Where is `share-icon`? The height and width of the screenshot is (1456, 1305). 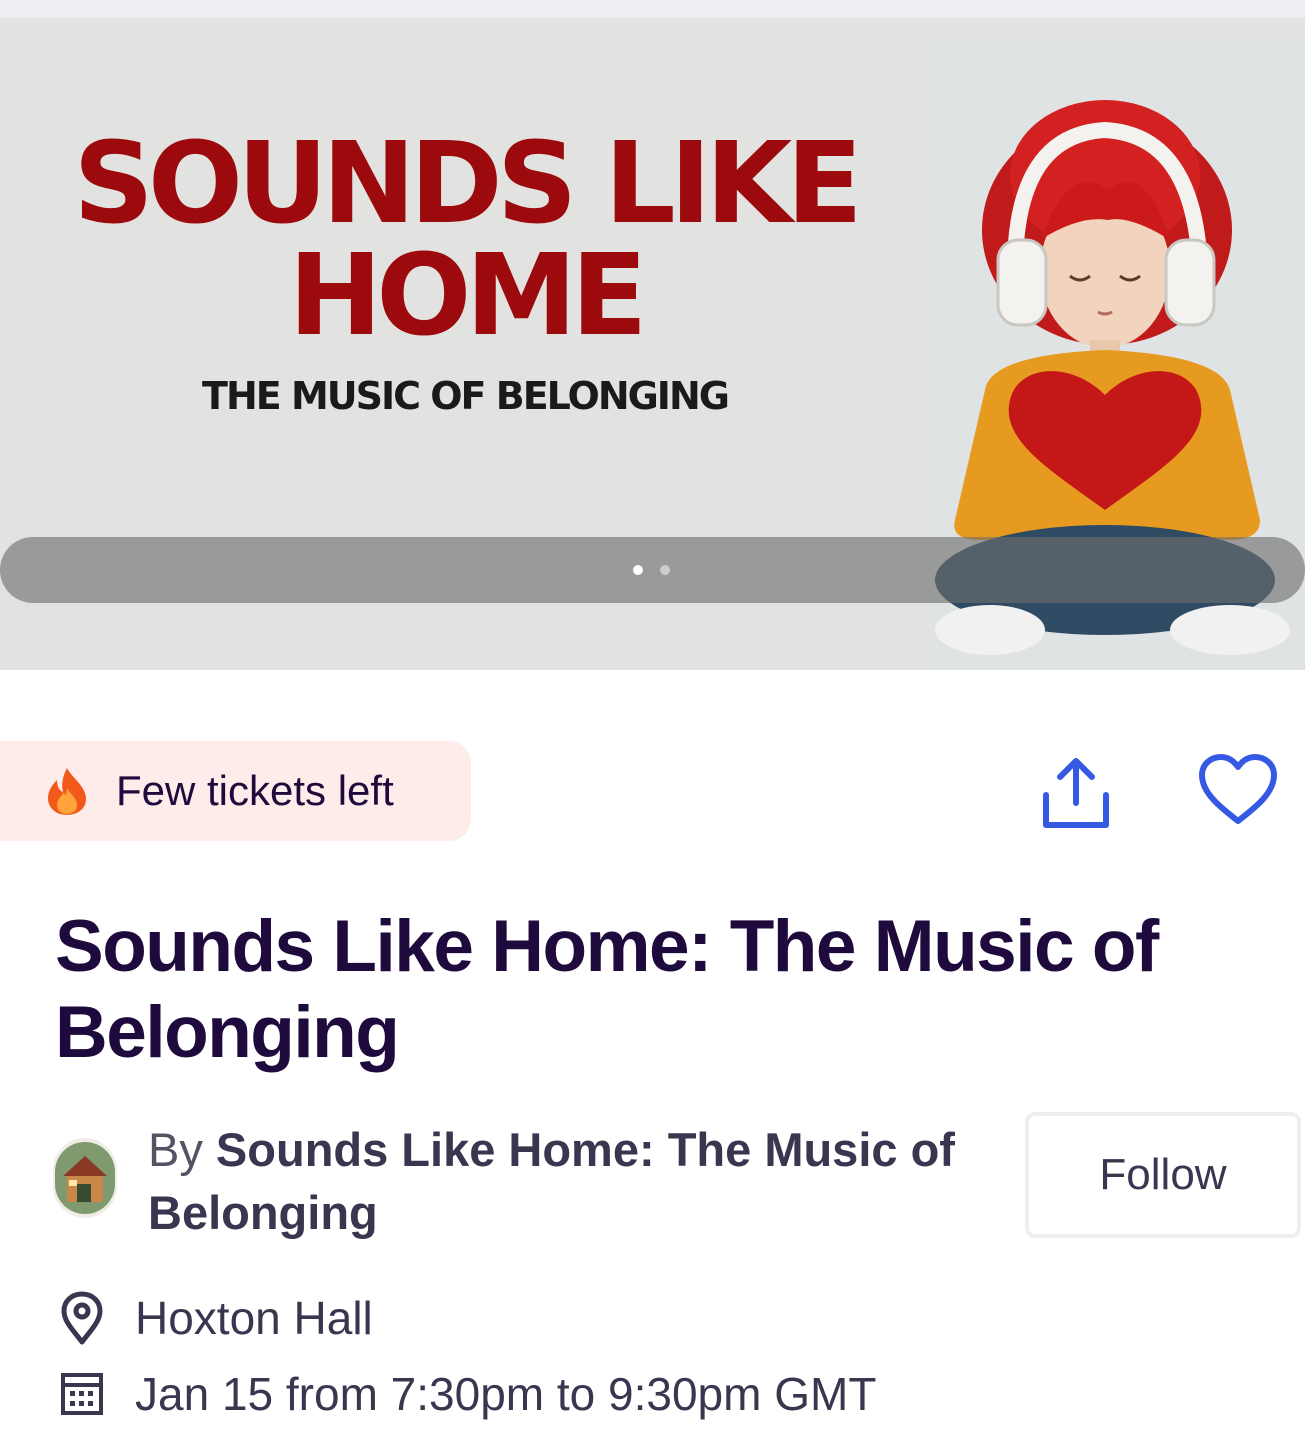 share-icon is located at coordinates (1076, 793).